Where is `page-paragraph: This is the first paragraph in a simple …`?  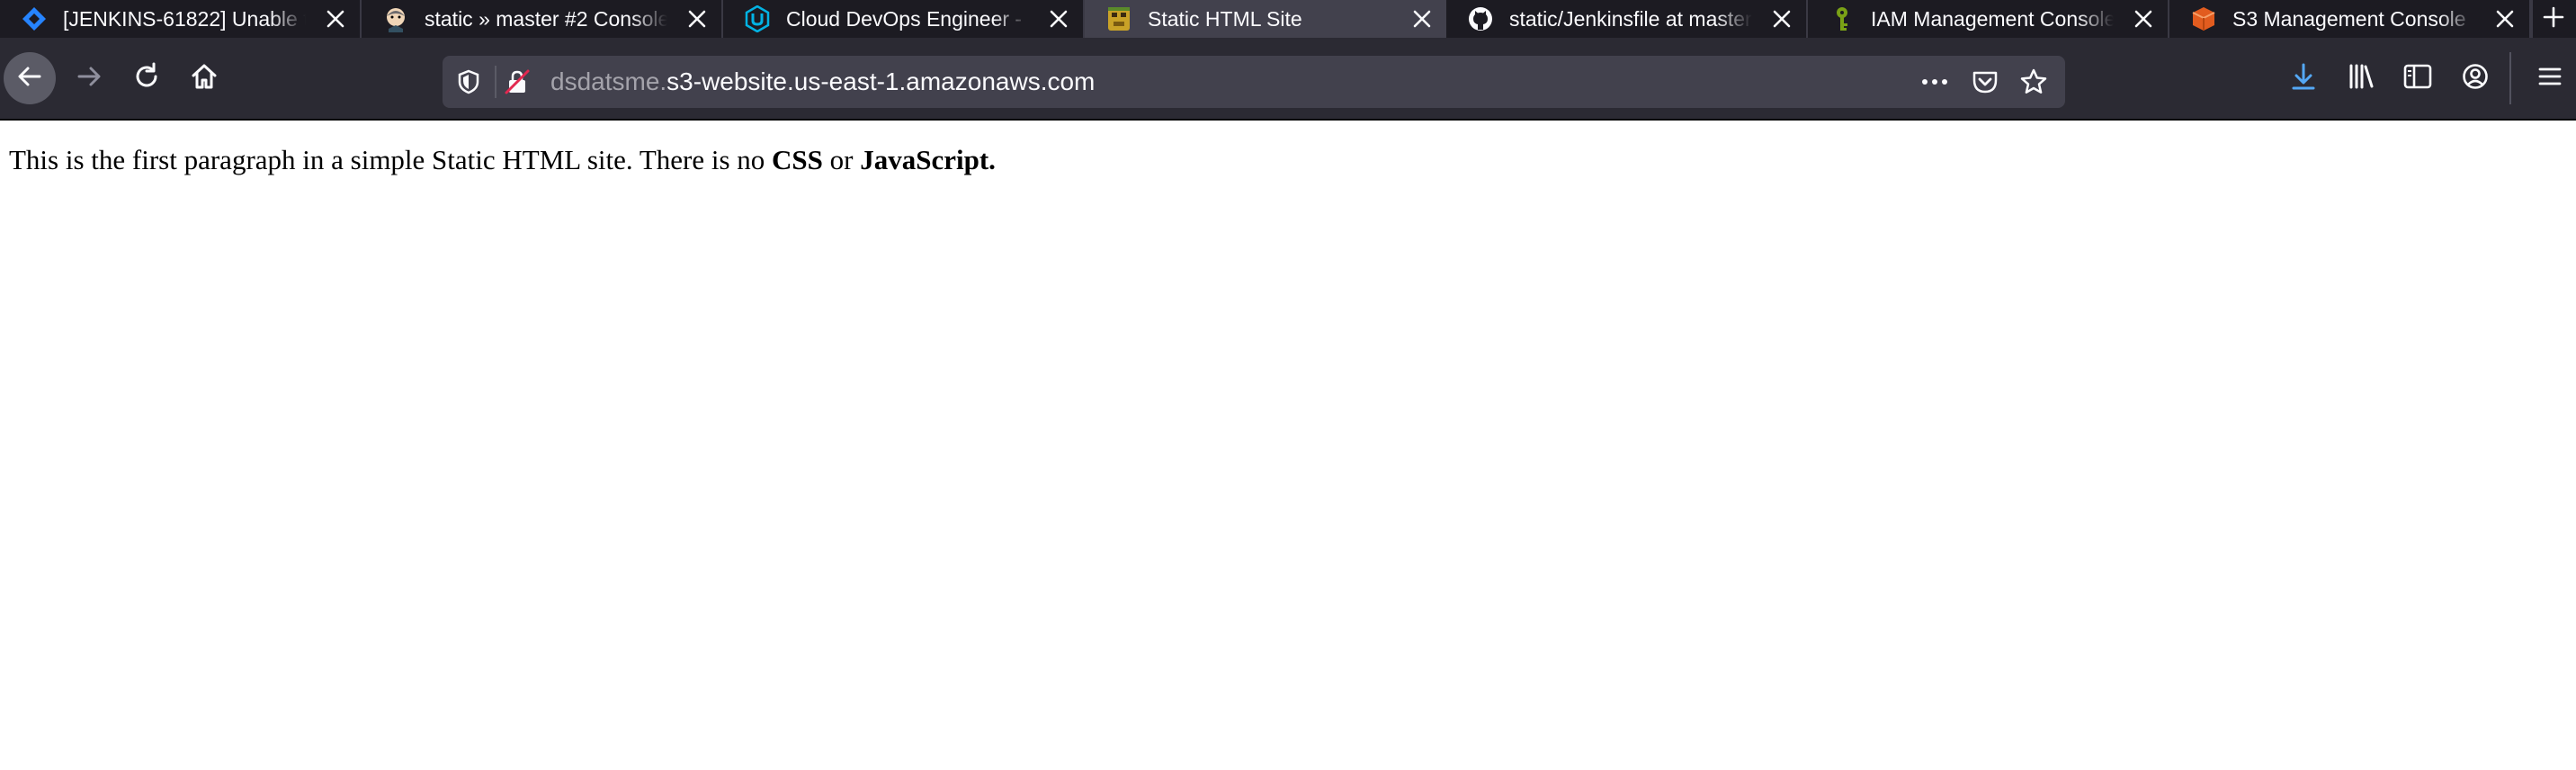
page-paragraph: This is the first paragraph in a simple … is located at coordinates (502, 160).